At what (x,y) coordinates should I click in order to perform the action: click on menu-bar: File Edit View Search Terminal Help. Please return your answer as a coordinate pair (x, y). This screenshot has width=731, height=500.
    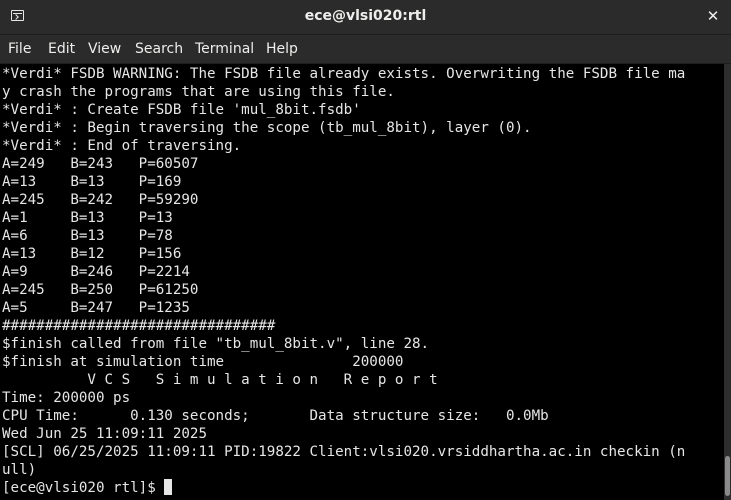
    Looking at the image, I should click on (365, 49).